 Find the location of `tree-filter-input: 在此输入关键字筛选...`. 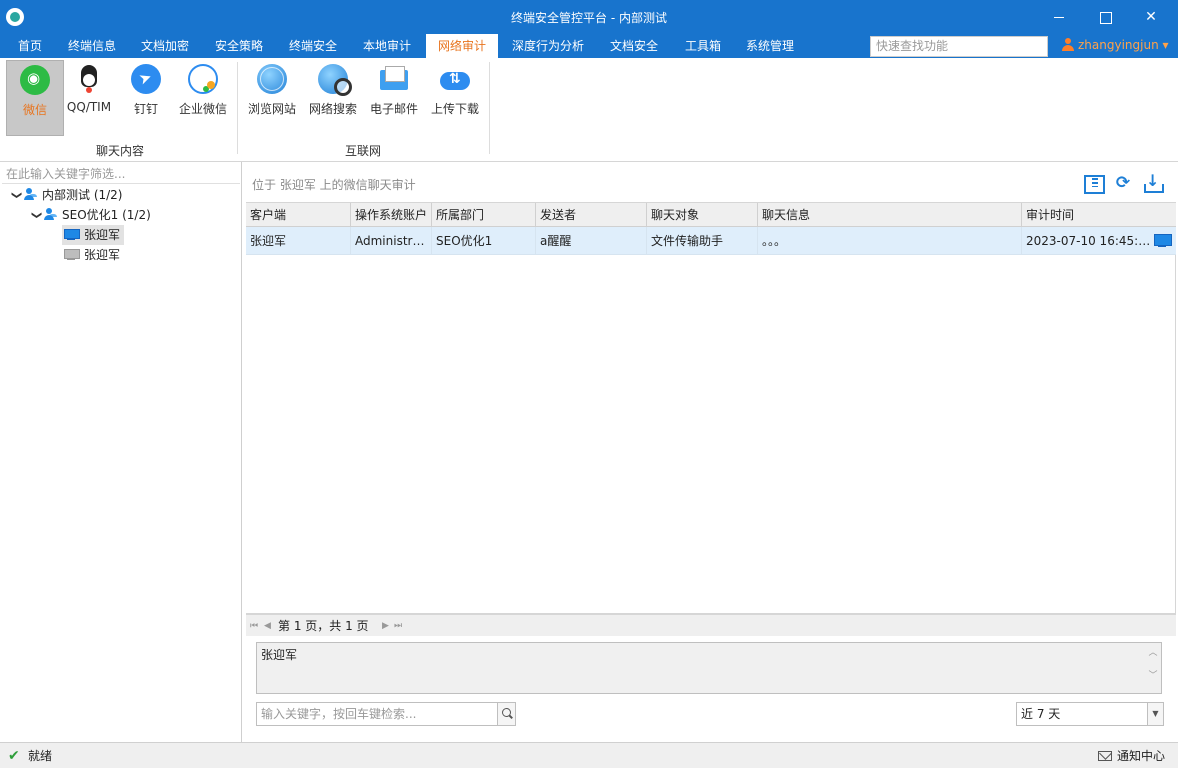

tree-filter-input: 在此输入关键字筛选... is located at coordinates (121, 174).